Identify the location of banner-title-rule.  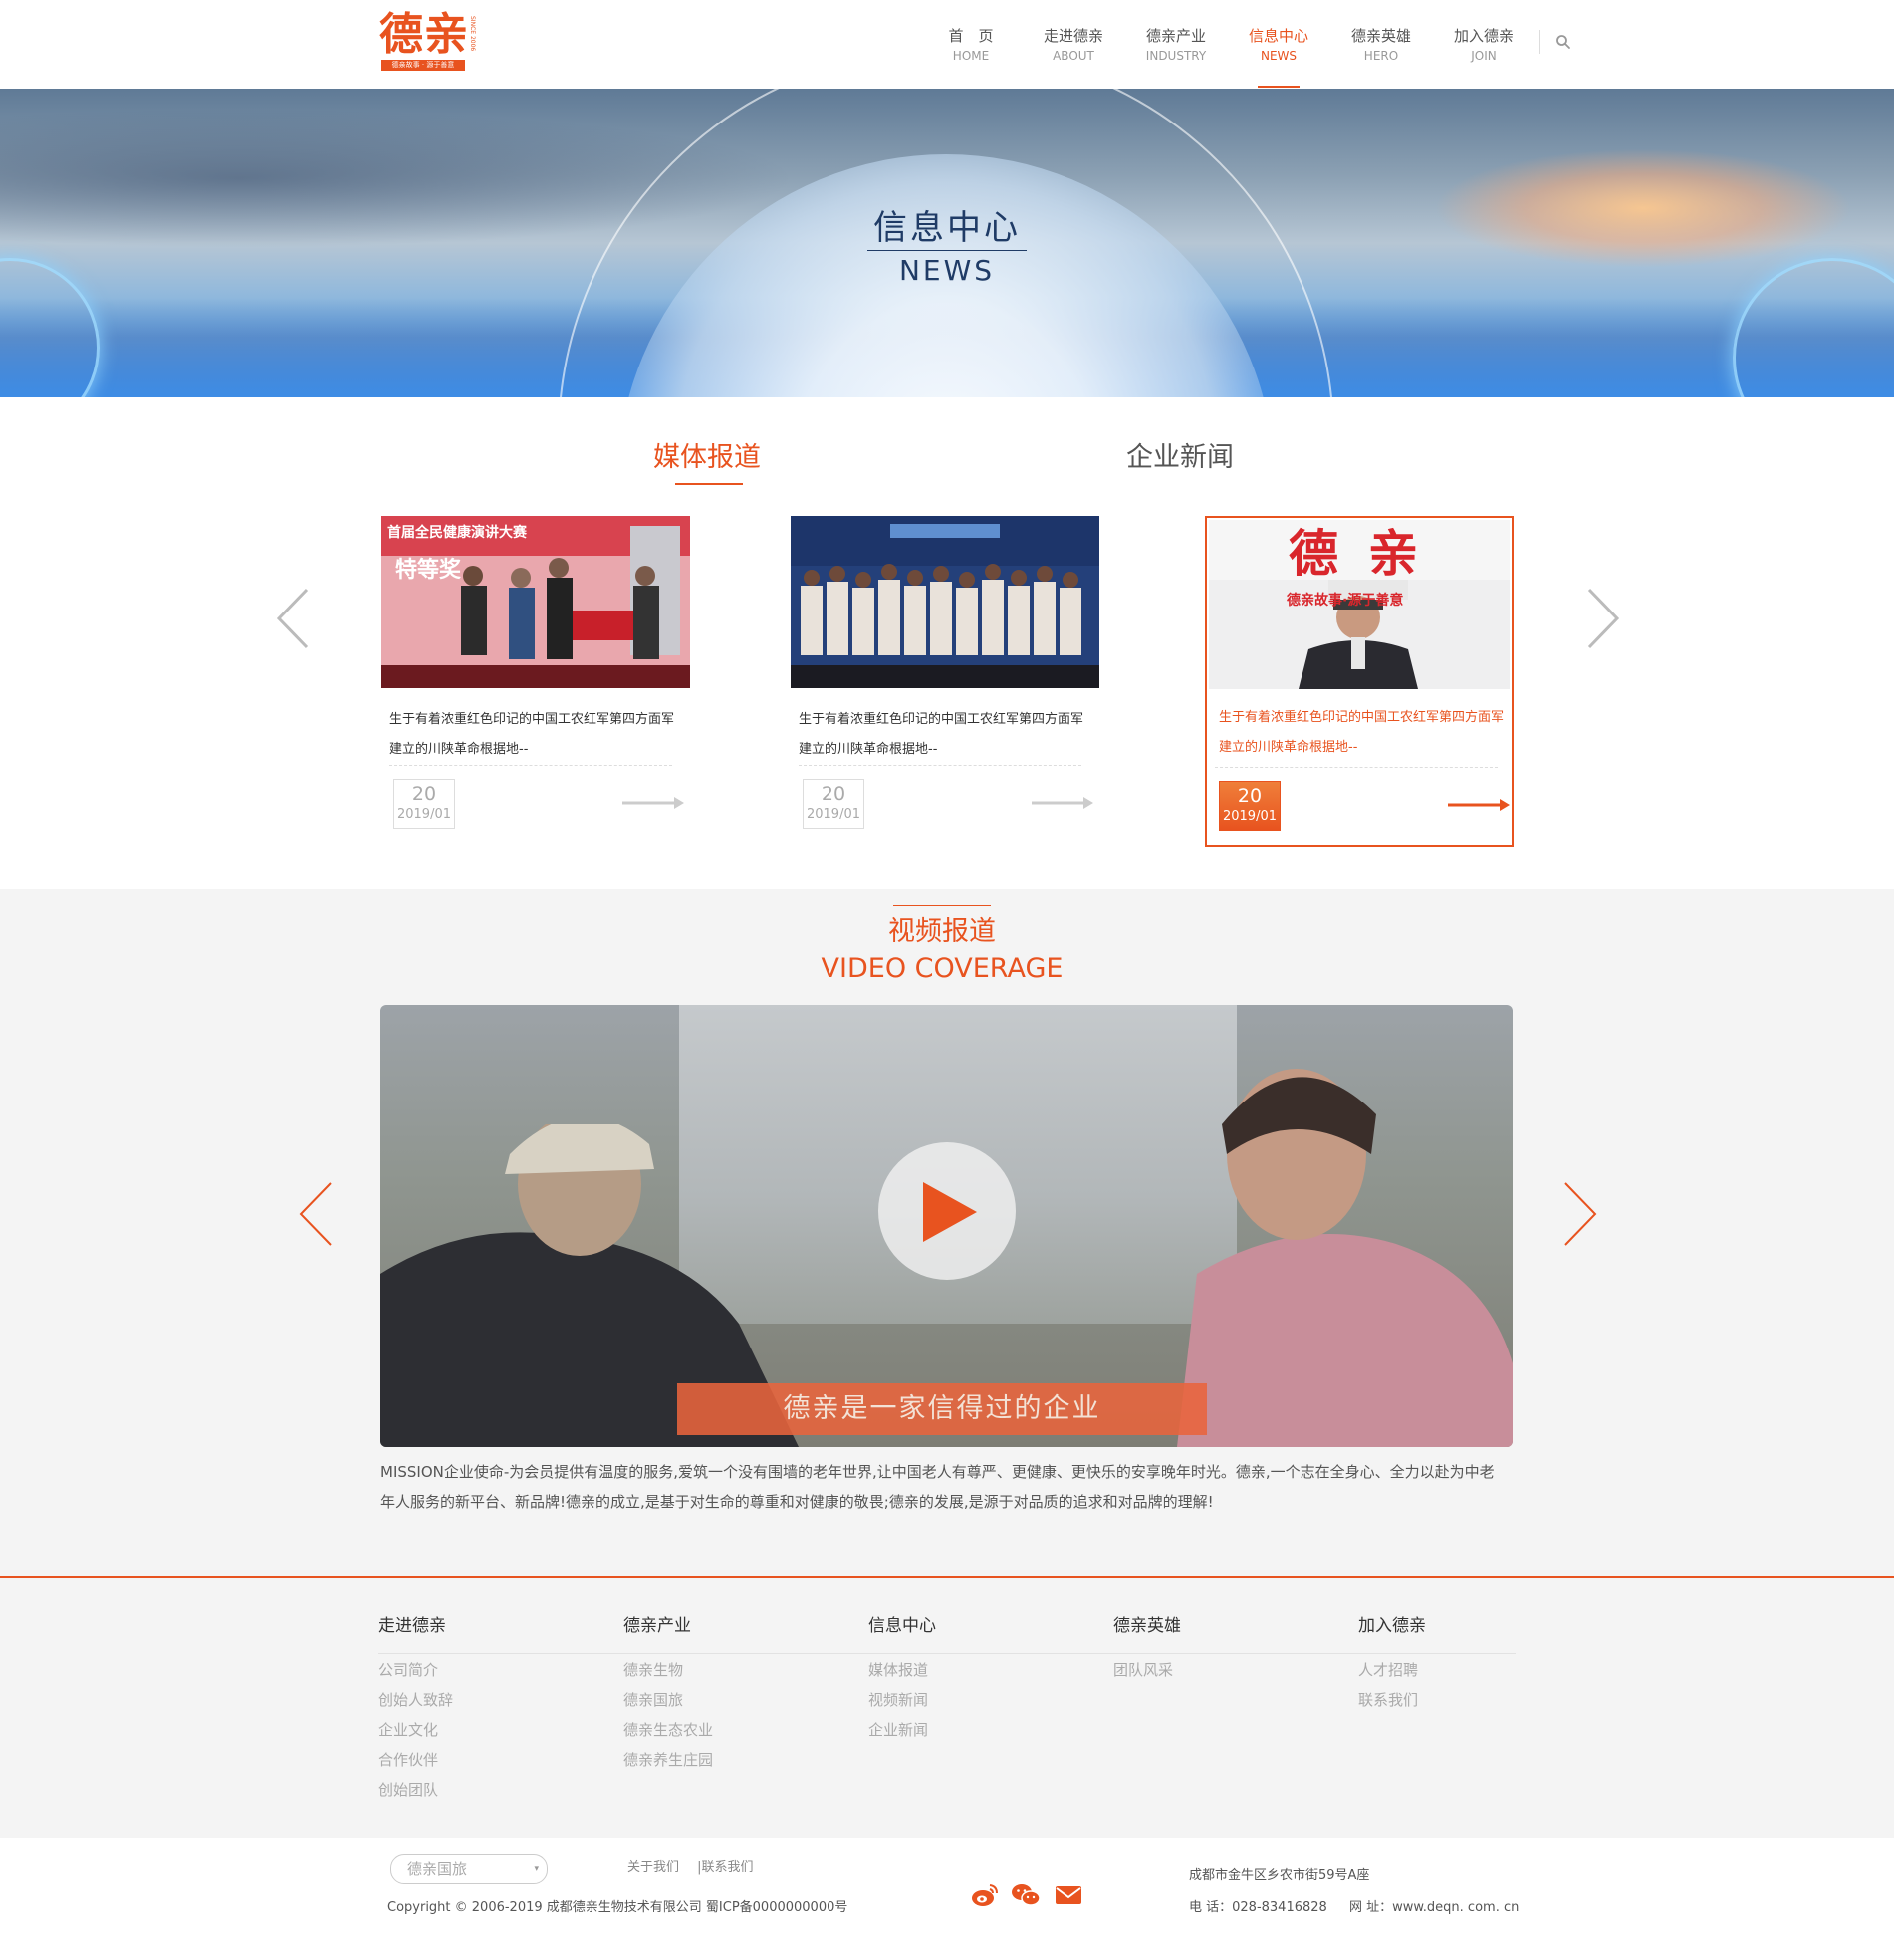
(947, 251).